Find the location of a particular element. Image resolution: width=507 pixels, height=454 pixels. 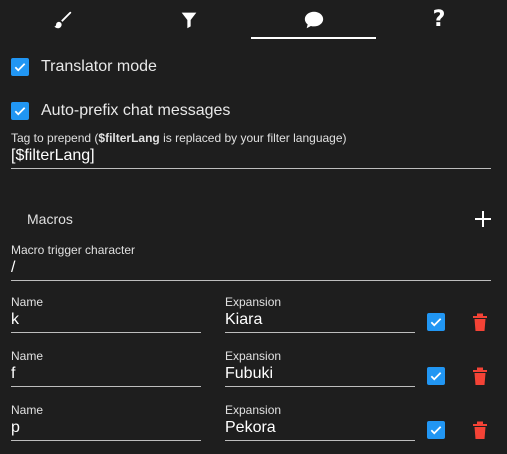

paintbrush-icon is located at coordinates (63, 20).